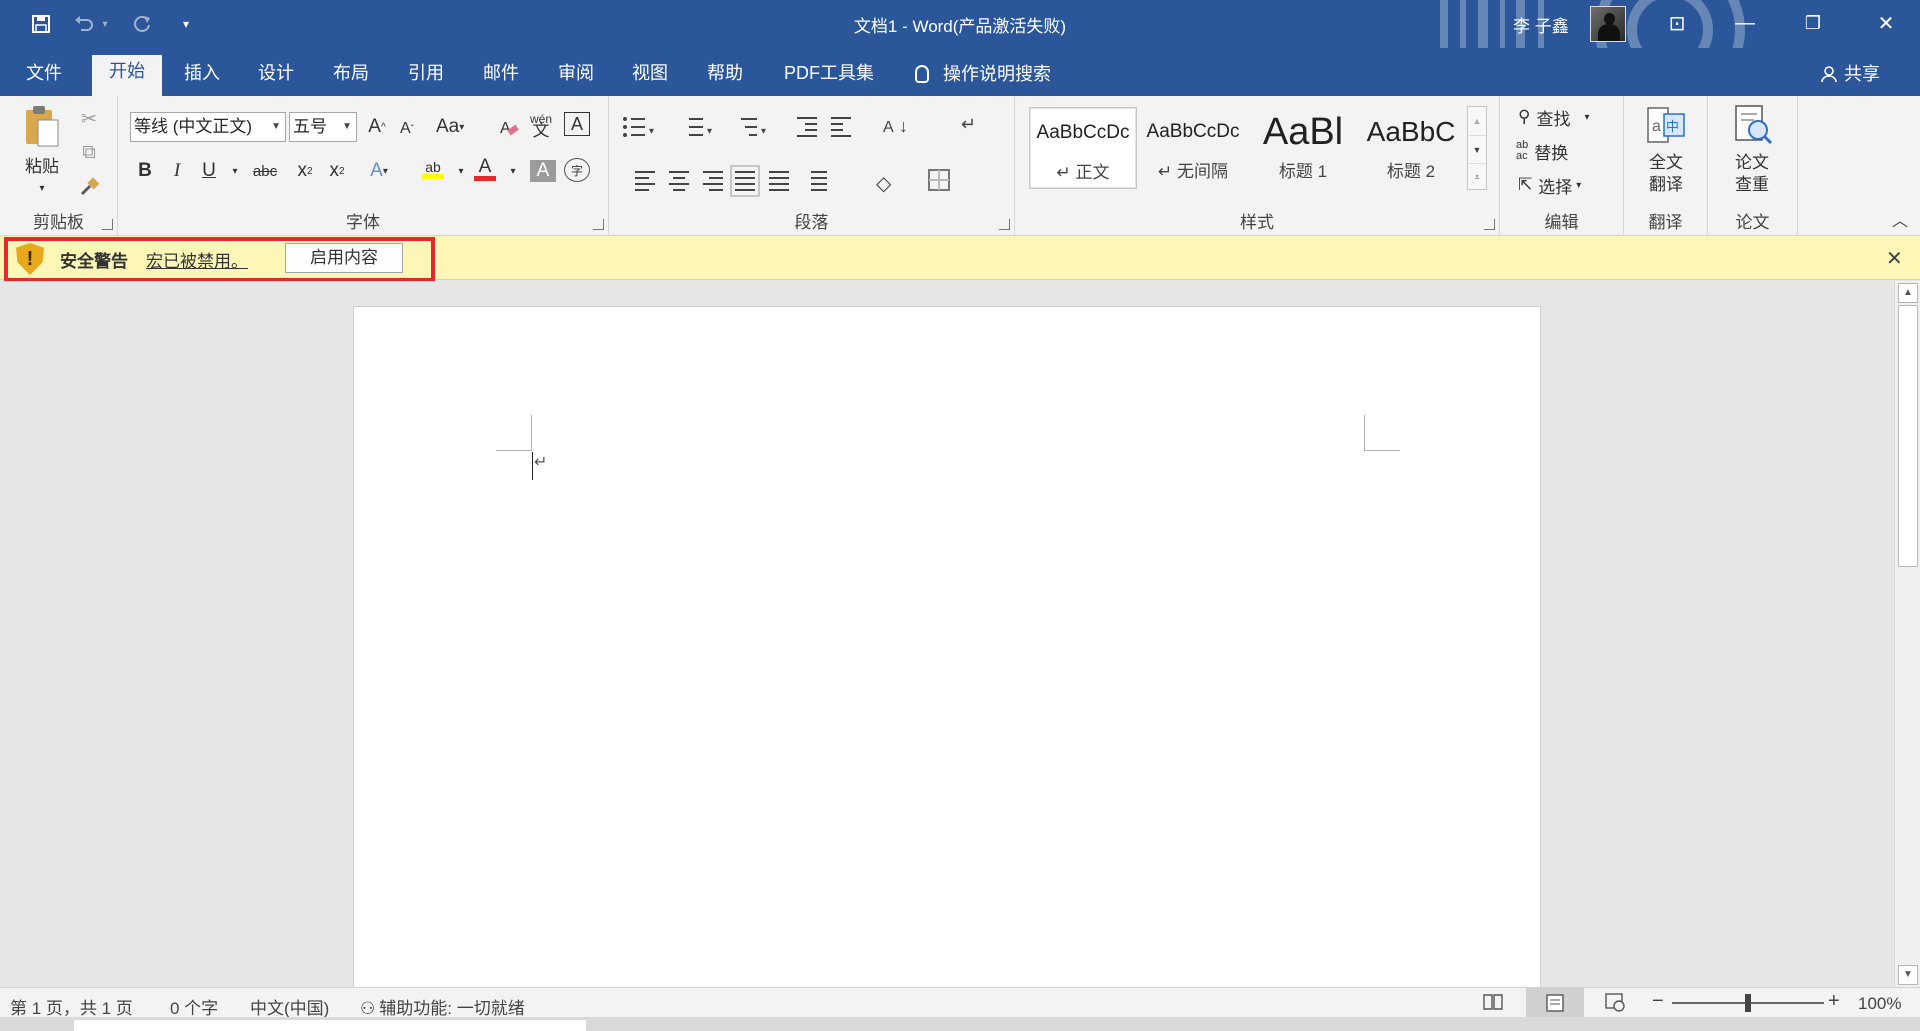  Describe the element at coordinates (1493, 1004) in the screenshot. I see `read-mode-button` at that location.